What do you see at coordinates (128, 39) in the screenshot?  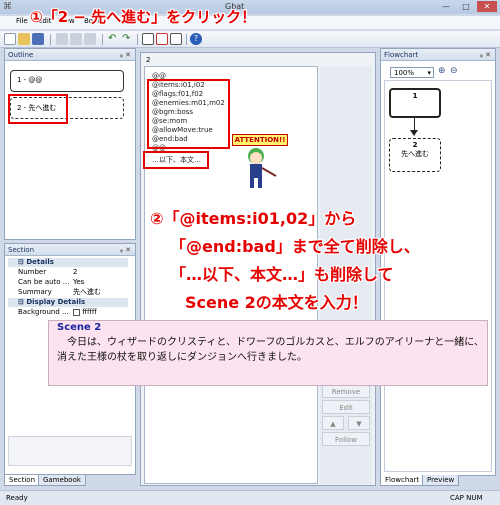 I see `redo-icon: ↷` at bounding box center [128, 39].